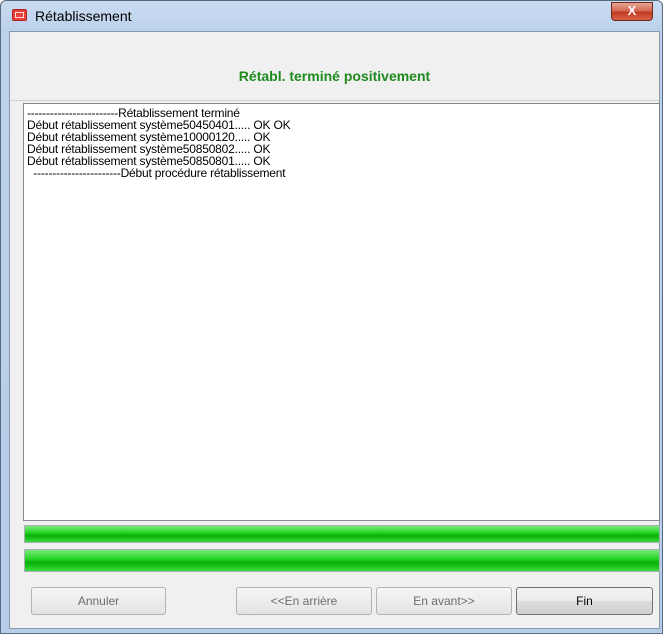 The width and height of the screenshot is (663, 634). What do you see at coordinates (334, 66) in the screenshot?
I see `header-panel: Rétabl. terminé positivement` at bounding box center [334, 66].